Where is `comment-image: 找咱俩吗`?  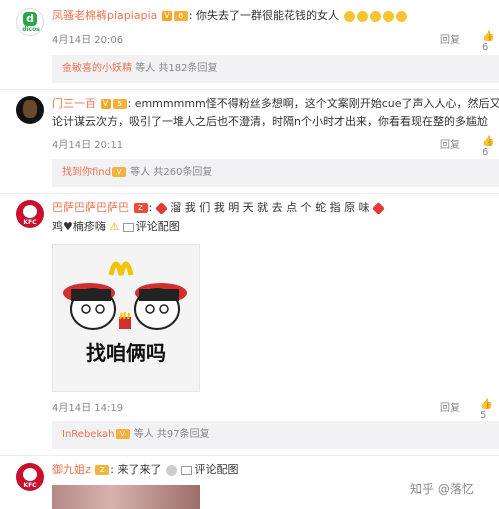
comment-image: 找咱俩吗 is located at coordinates (126, 318).